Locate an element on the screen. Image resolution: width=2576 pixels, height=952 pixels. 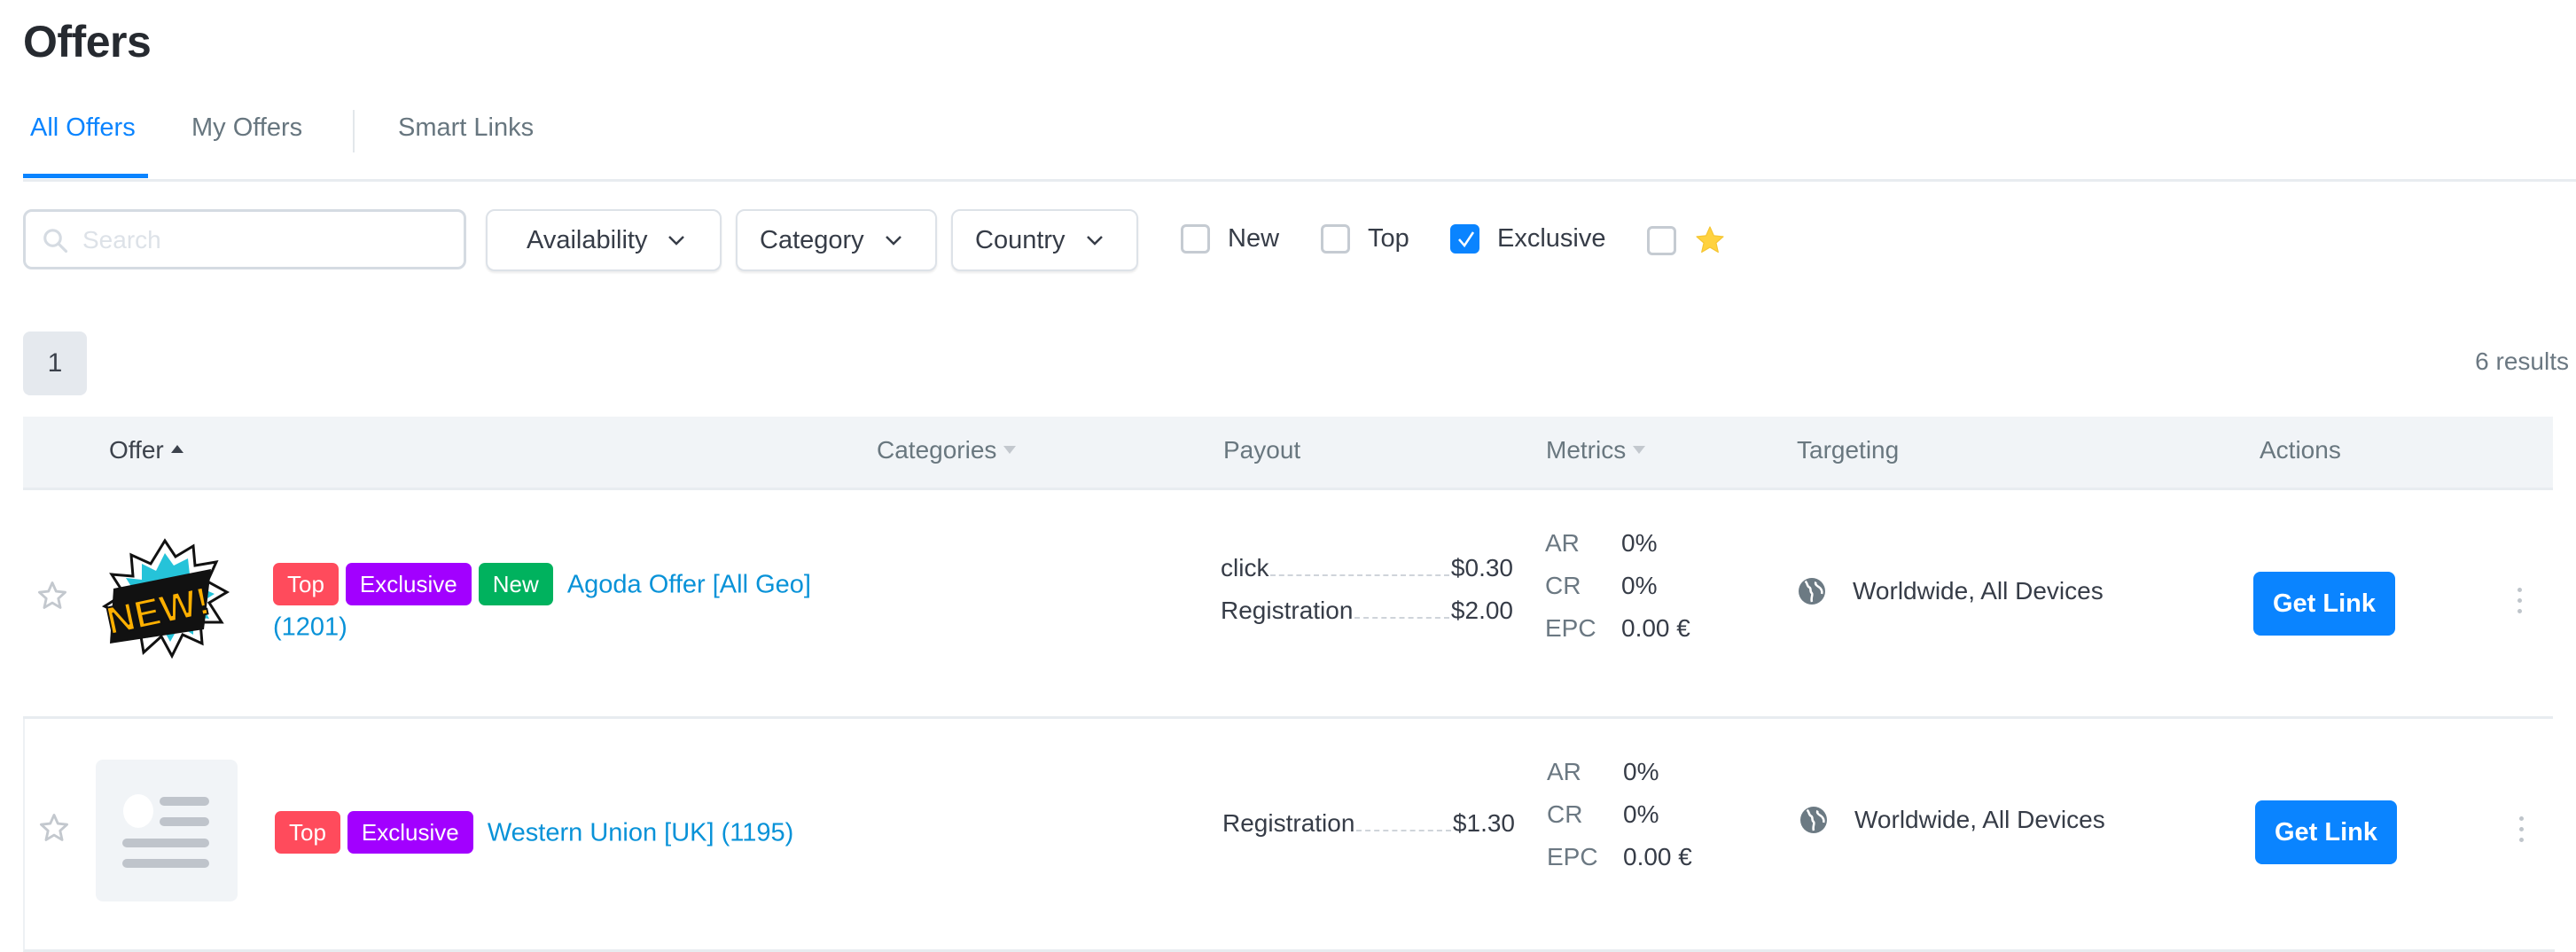
header-label: Metrics is located at coordinates (1586, 450).